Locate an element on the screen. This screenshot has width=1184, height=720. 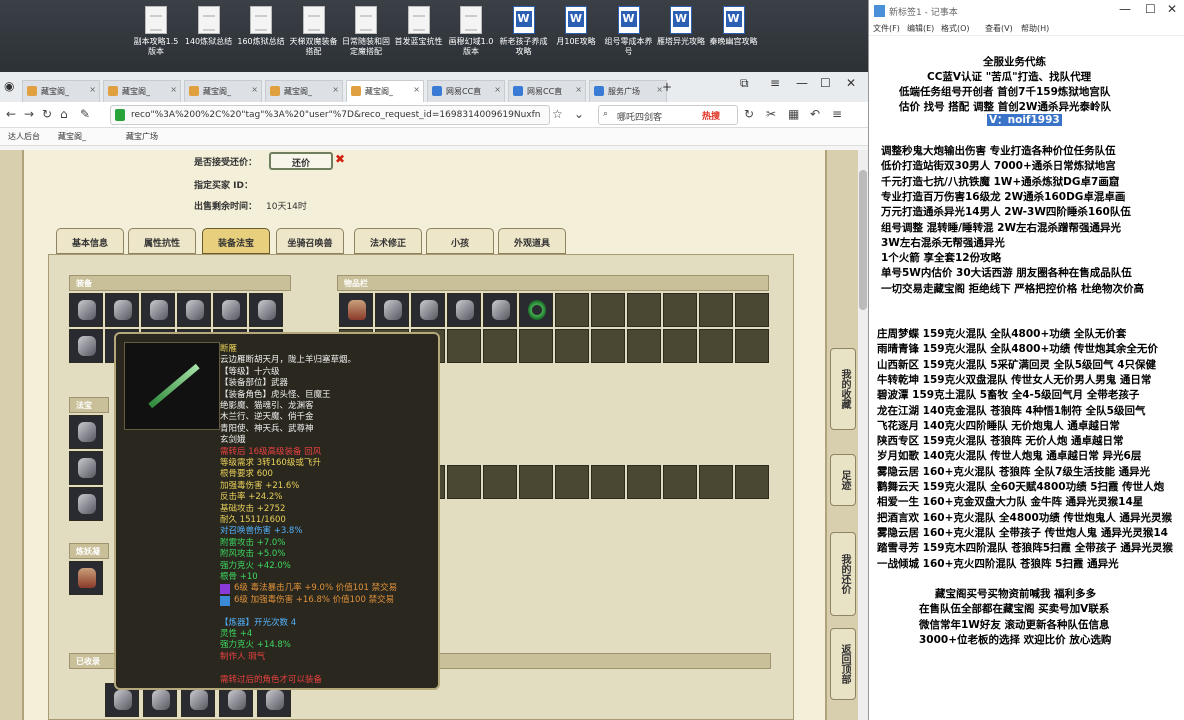
bookmark-item: 达人后台 is located at coordinates (24, 136).